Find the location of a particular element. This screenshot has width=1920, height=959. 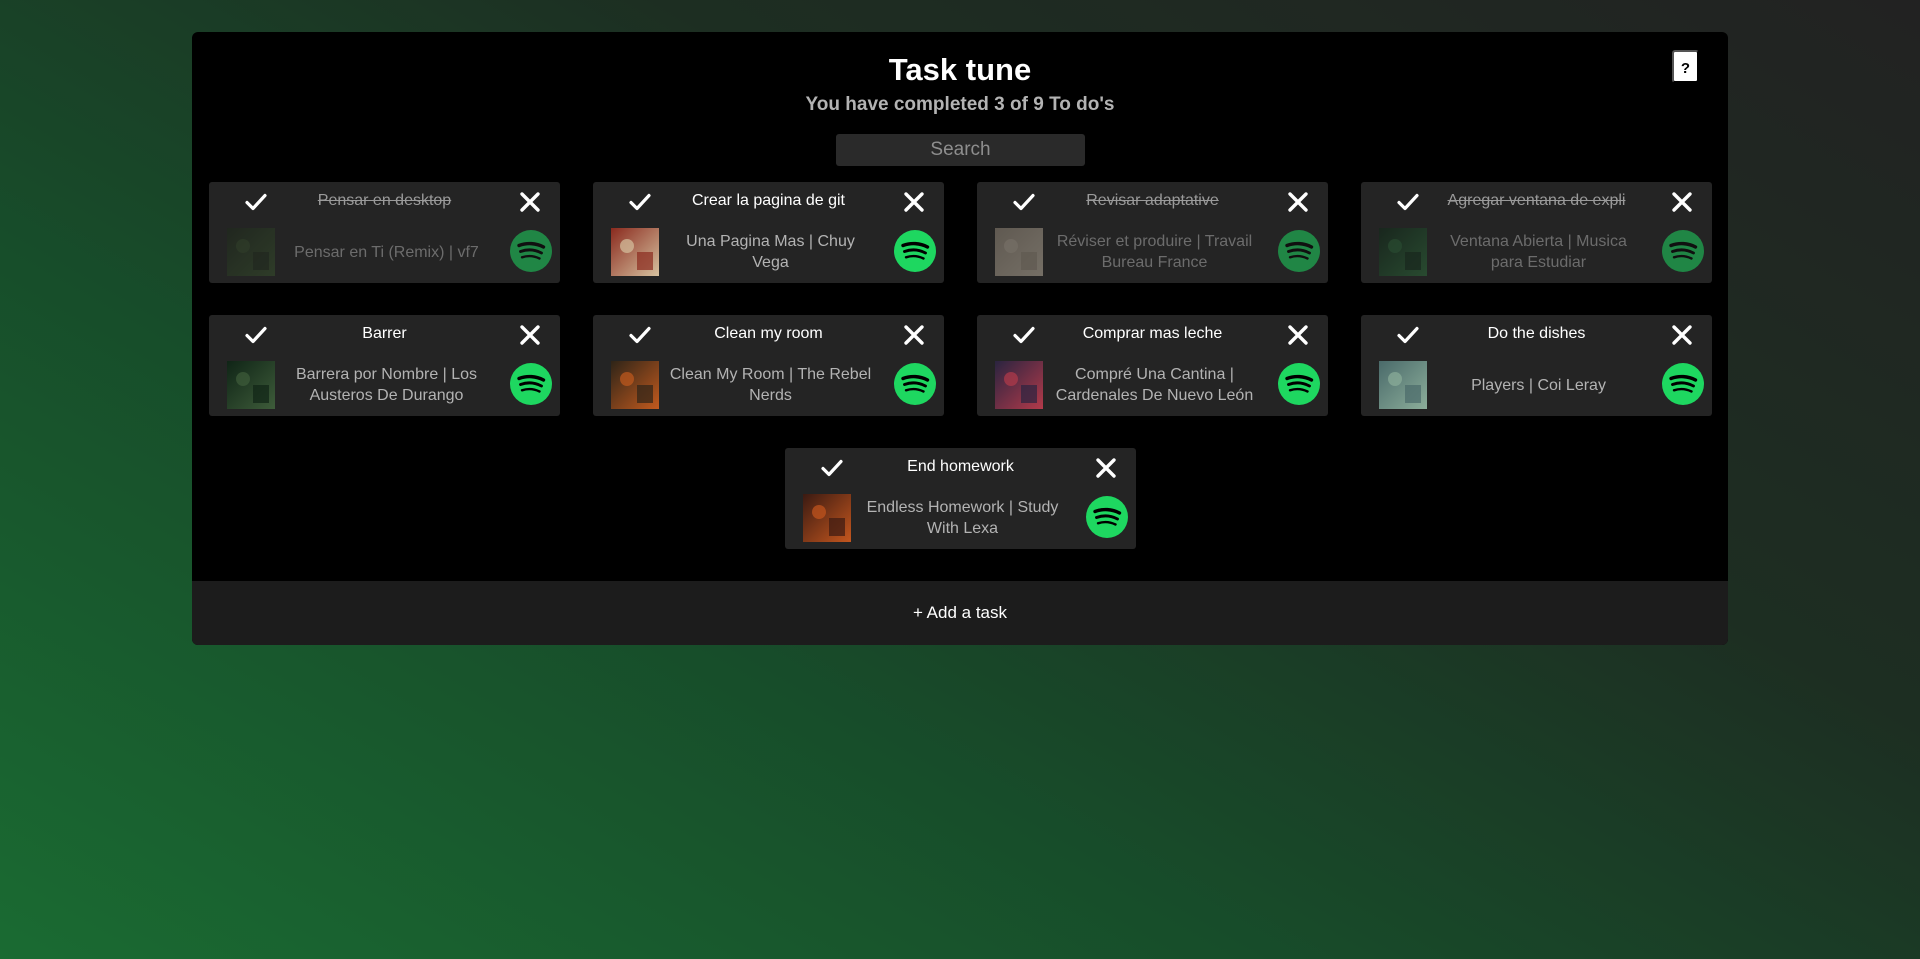

search-input is located at coordinates (960, 150).